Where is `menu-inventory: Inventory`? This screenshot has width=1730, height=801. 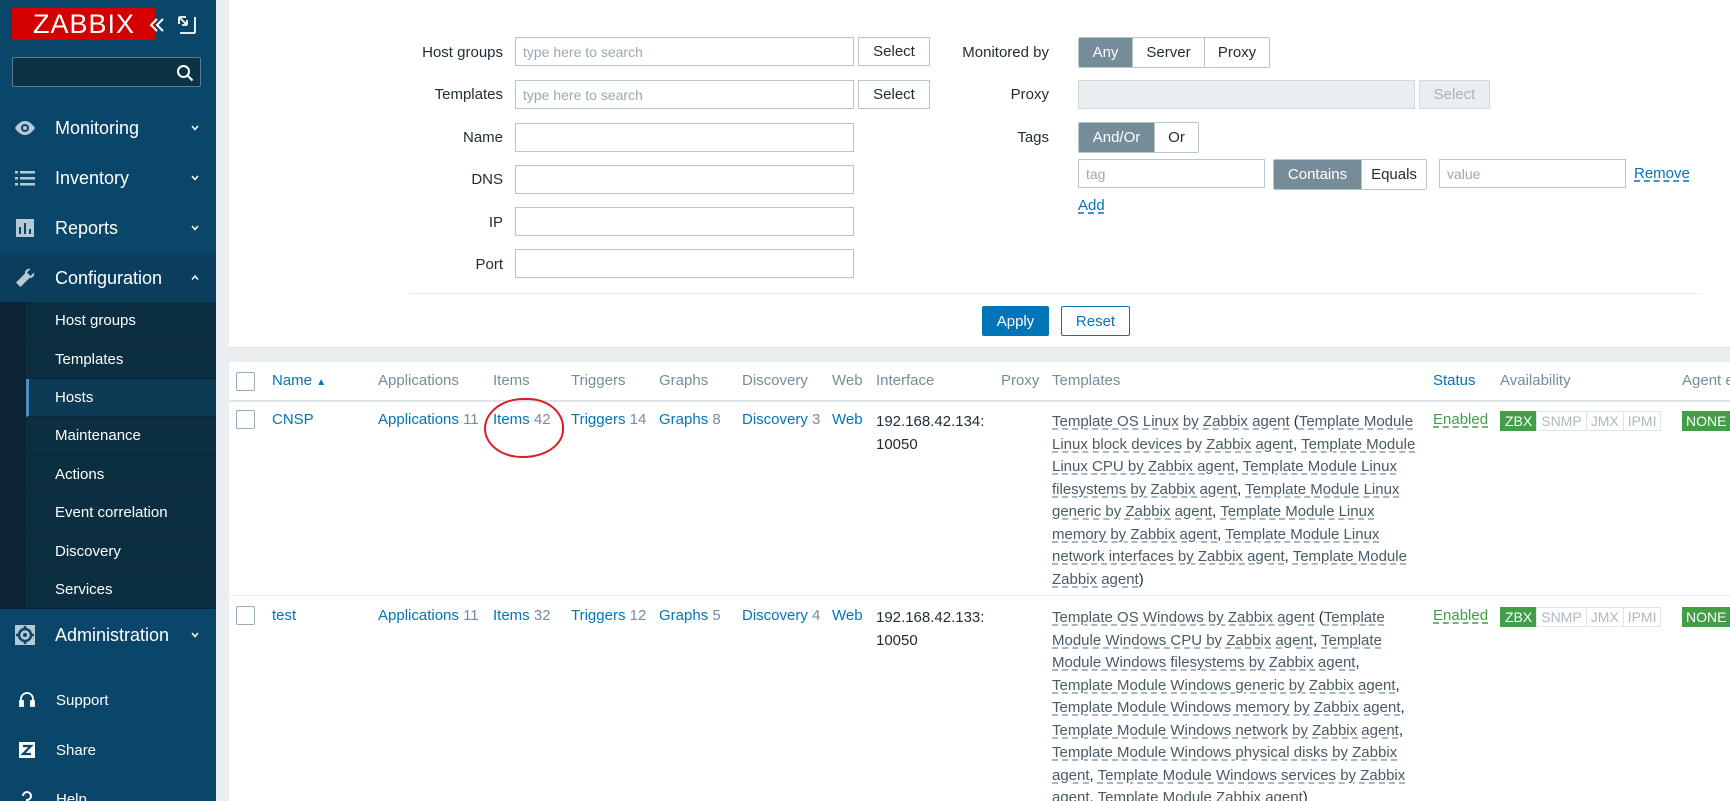
menu-inventory: Inventory is located at coordinates (108, 178).